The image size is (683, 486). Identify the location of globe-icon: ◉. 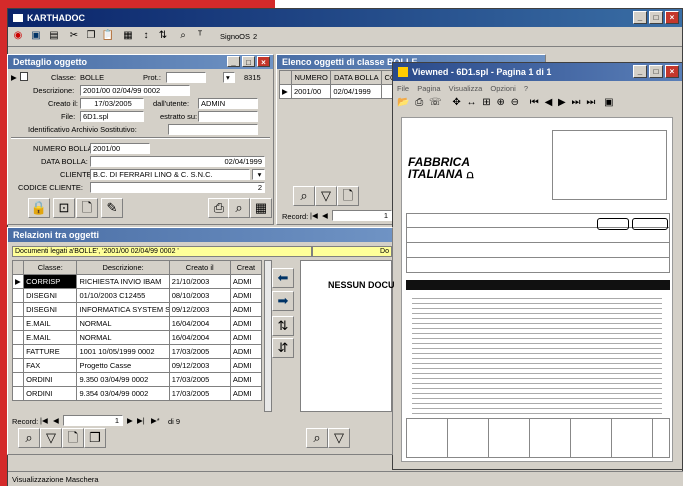
(18, 36).